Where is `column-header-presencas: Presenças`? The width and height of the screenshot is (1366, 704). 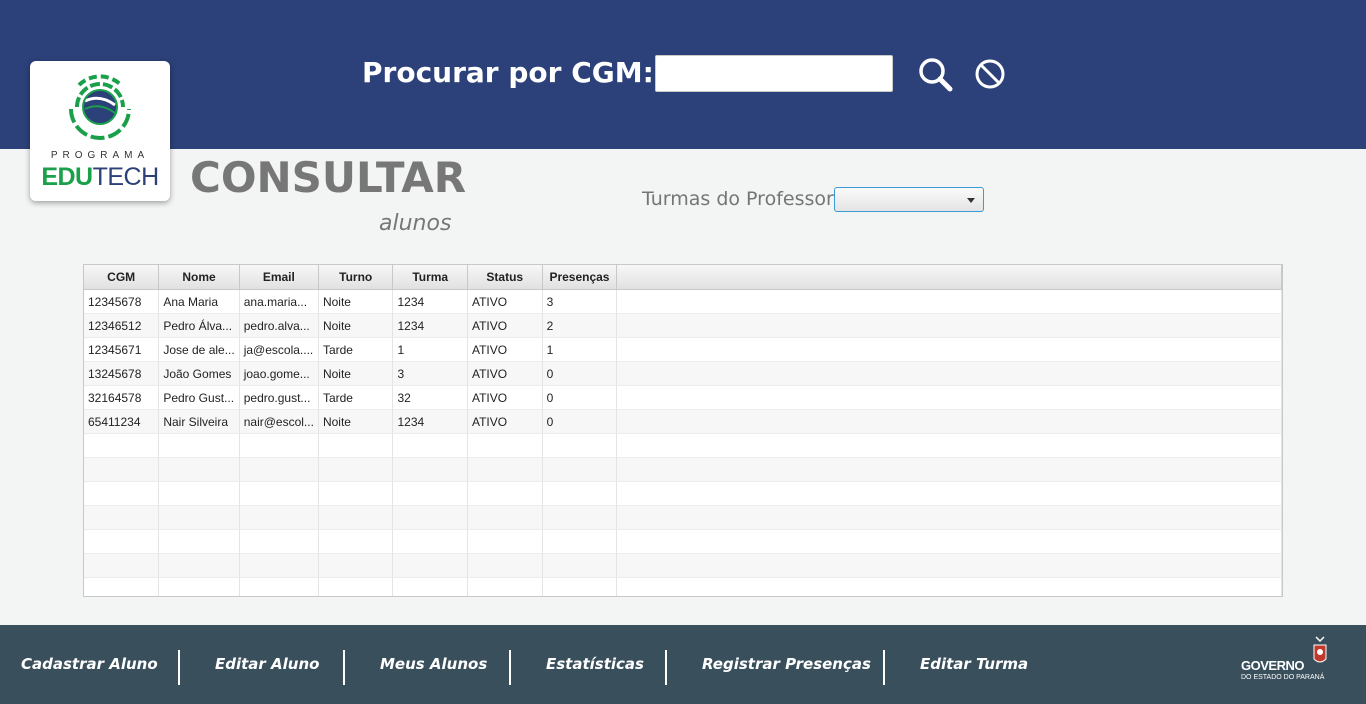
column-header-presencas: Presenças is located at coordinates (580, 277).